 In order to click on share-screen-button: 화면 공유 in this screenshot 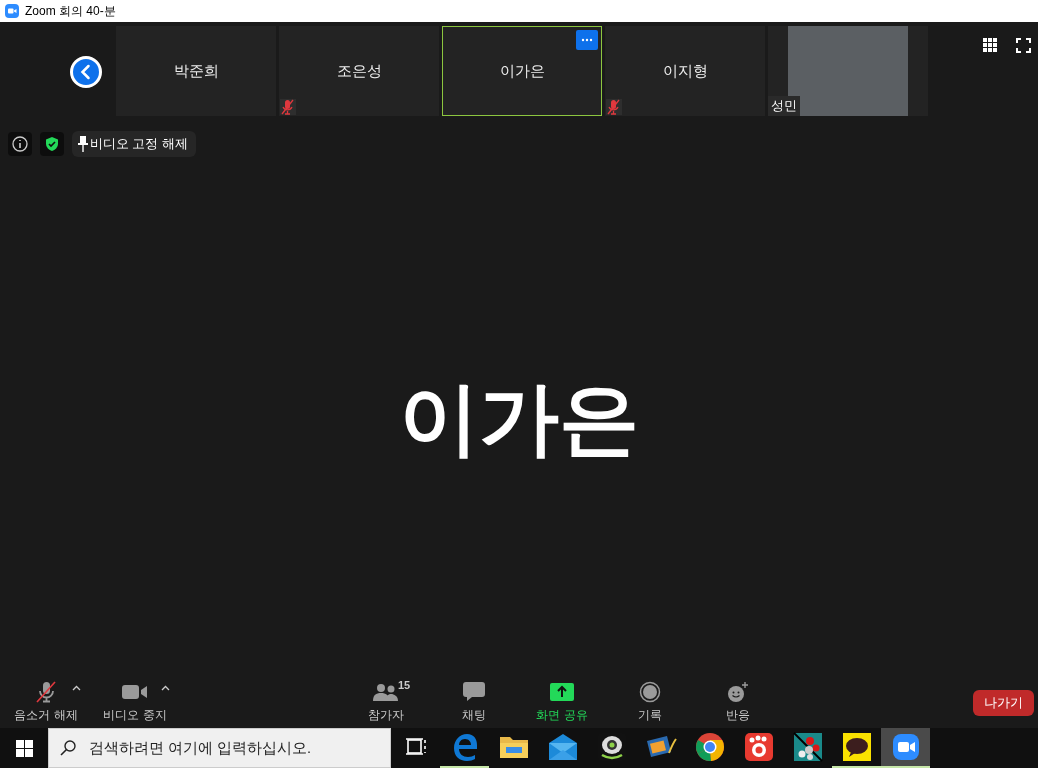, I will do `click(562, 702)`.